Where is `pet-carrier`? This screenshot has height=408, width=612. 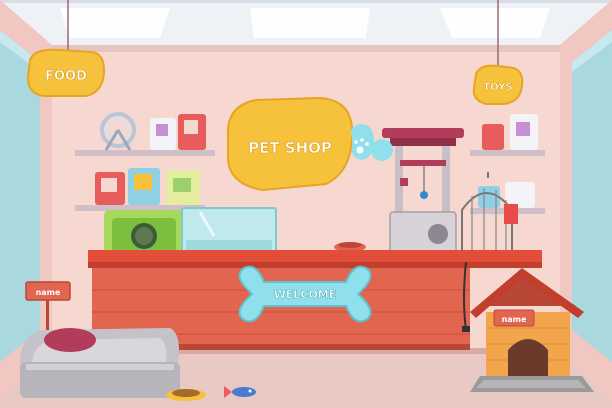
pet-carrier is located at coordinates (144, 232).